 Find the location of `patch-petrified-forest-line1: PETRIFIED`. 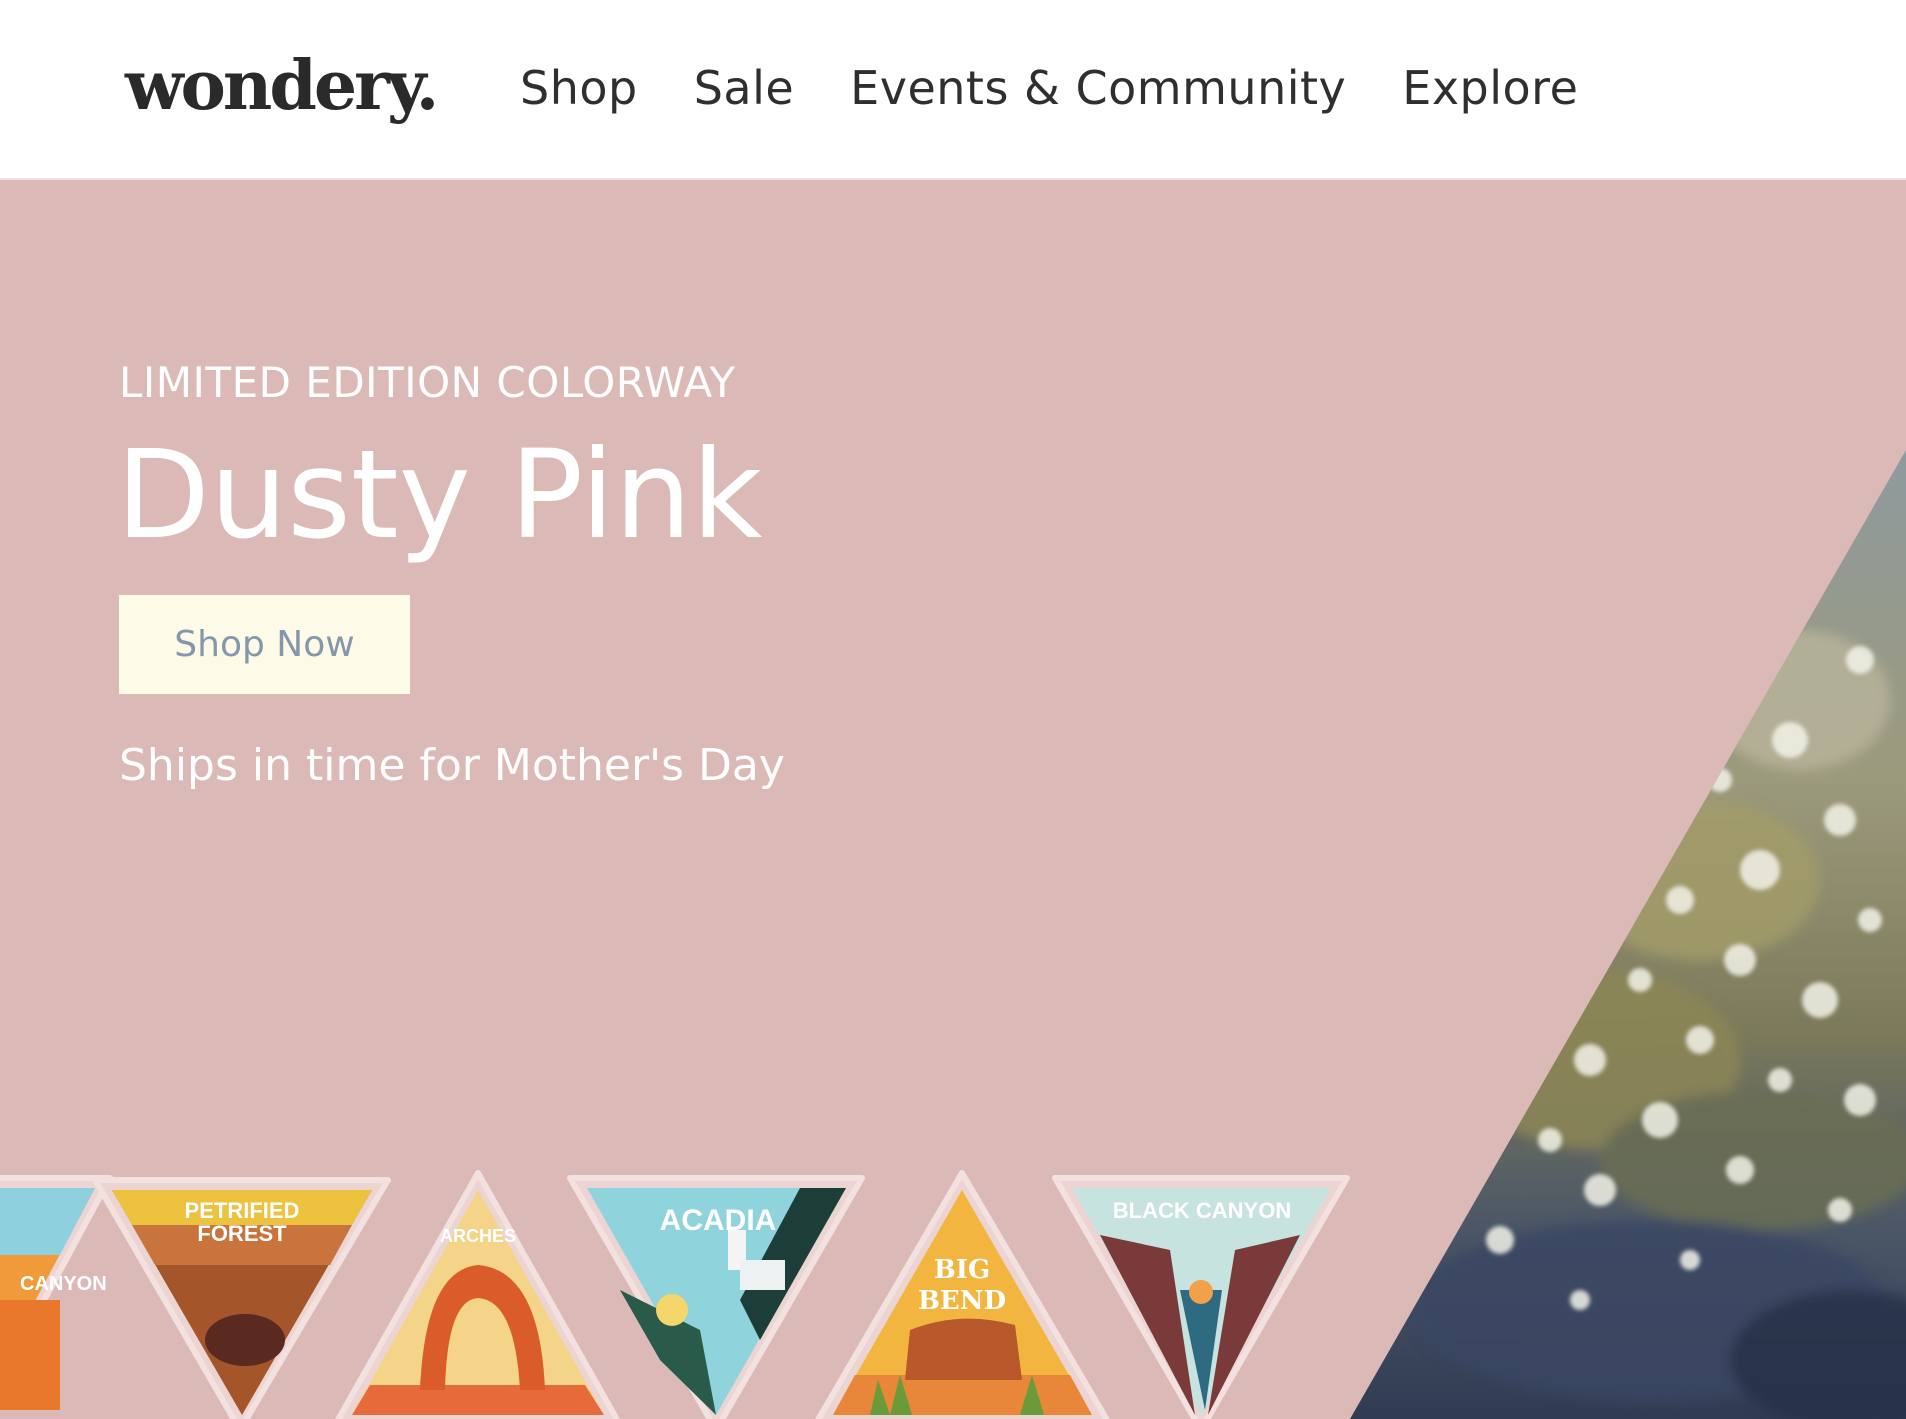

patch-petrified-forest-line1: PETRIFIED is located at coordinates (242, 1210).